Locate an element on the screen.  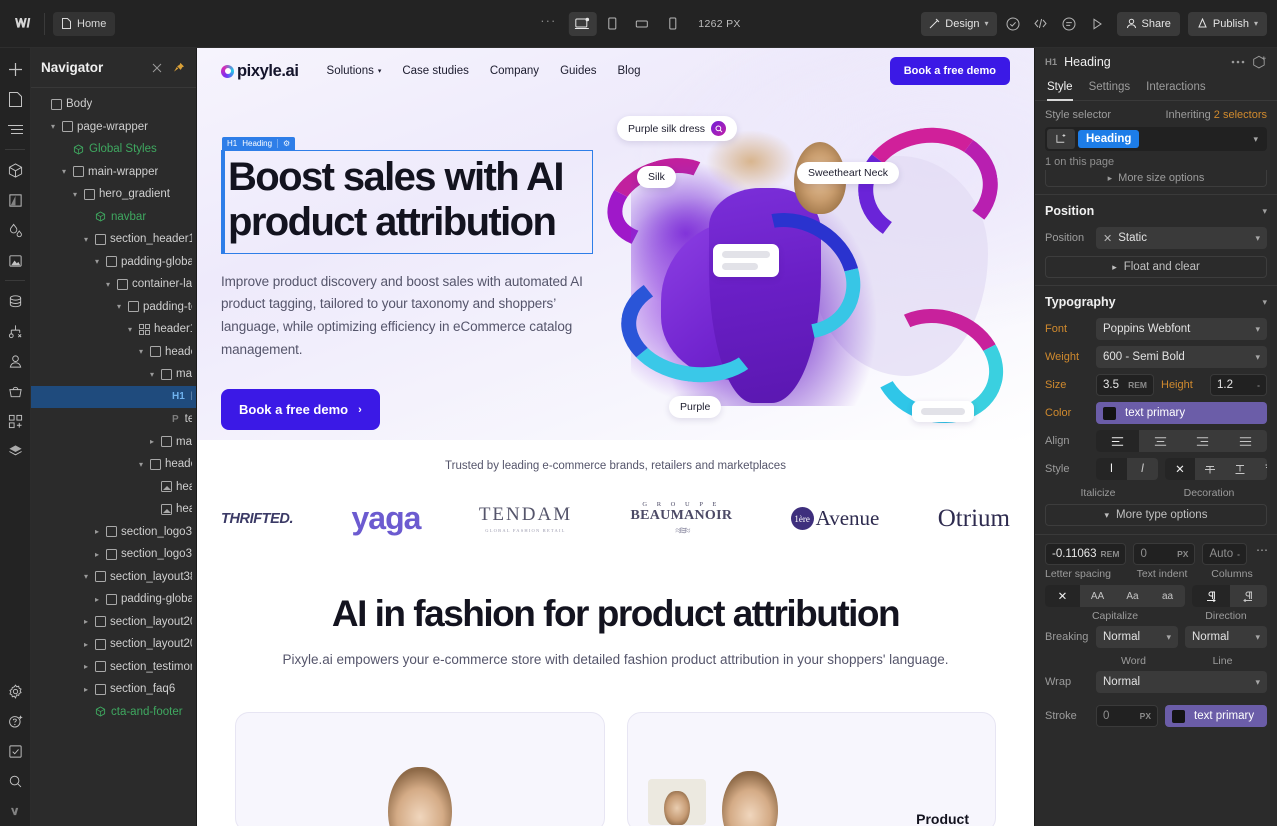
size-unit: REM is located at coordinates (1137, 385).